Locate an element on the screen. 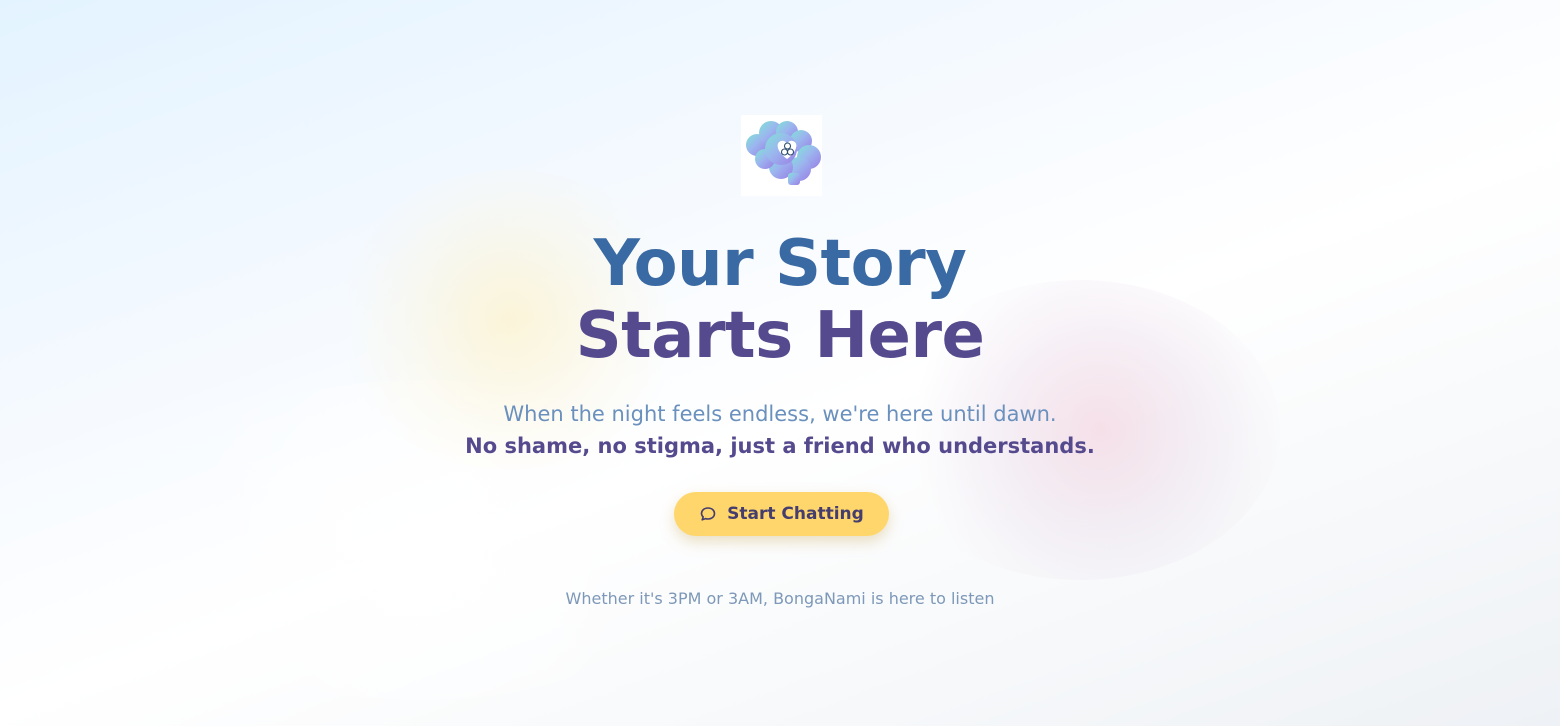 This screenshot has width=1560, height=726. brain-heart-logo-icon is located at coordinates (781, 155).